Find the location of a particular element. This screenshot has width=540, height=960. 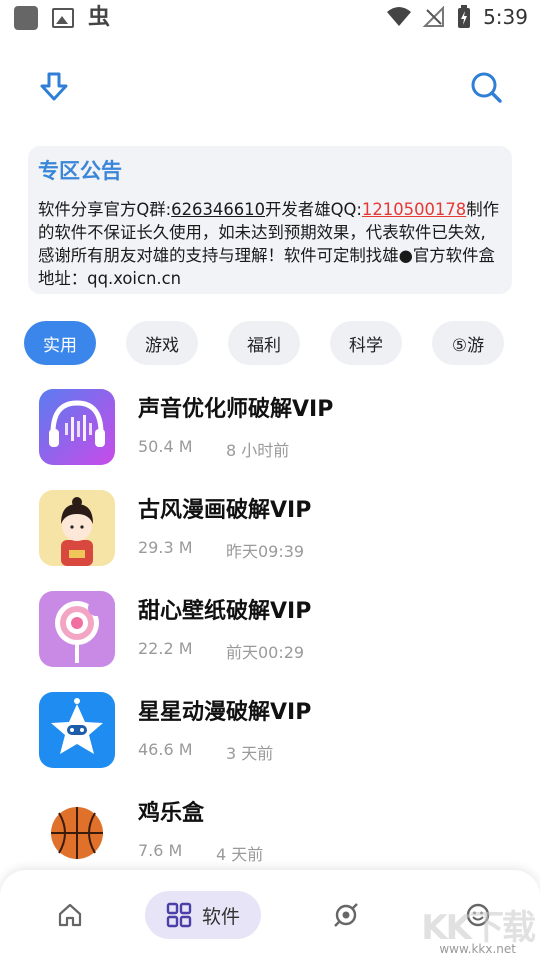

status-right: 5:39 is located at coordinates (457, 17).